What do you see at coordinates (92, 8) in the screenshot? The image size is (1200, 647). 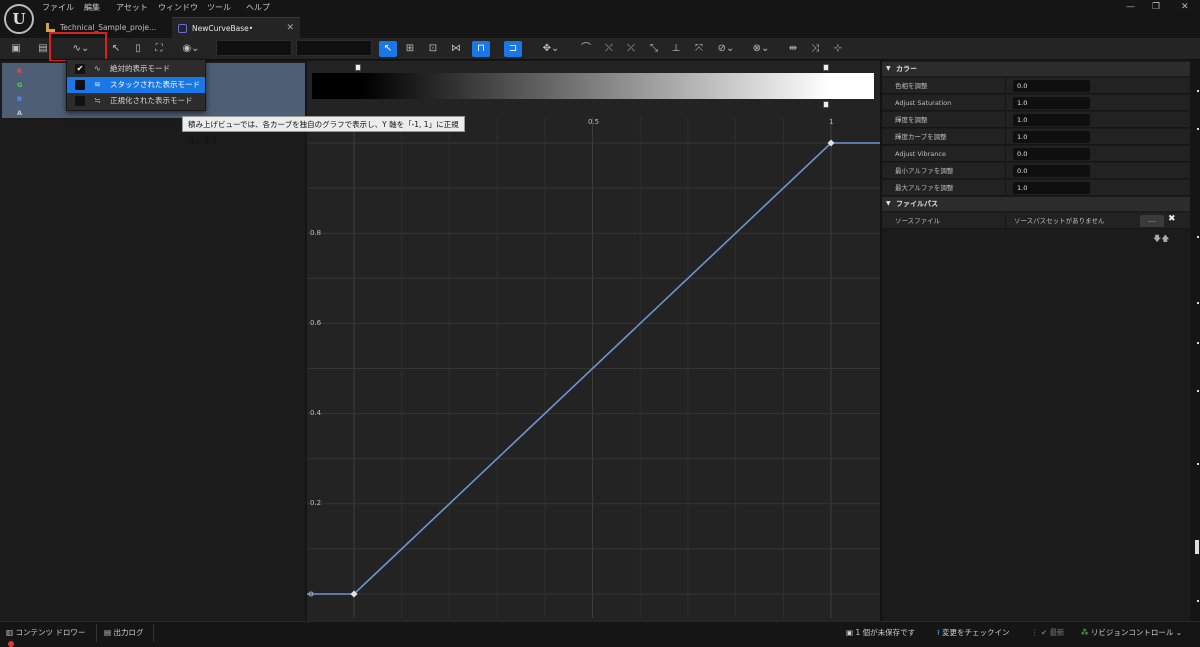 I see `menu-edit: 編集` at bounding box center [92, 8].